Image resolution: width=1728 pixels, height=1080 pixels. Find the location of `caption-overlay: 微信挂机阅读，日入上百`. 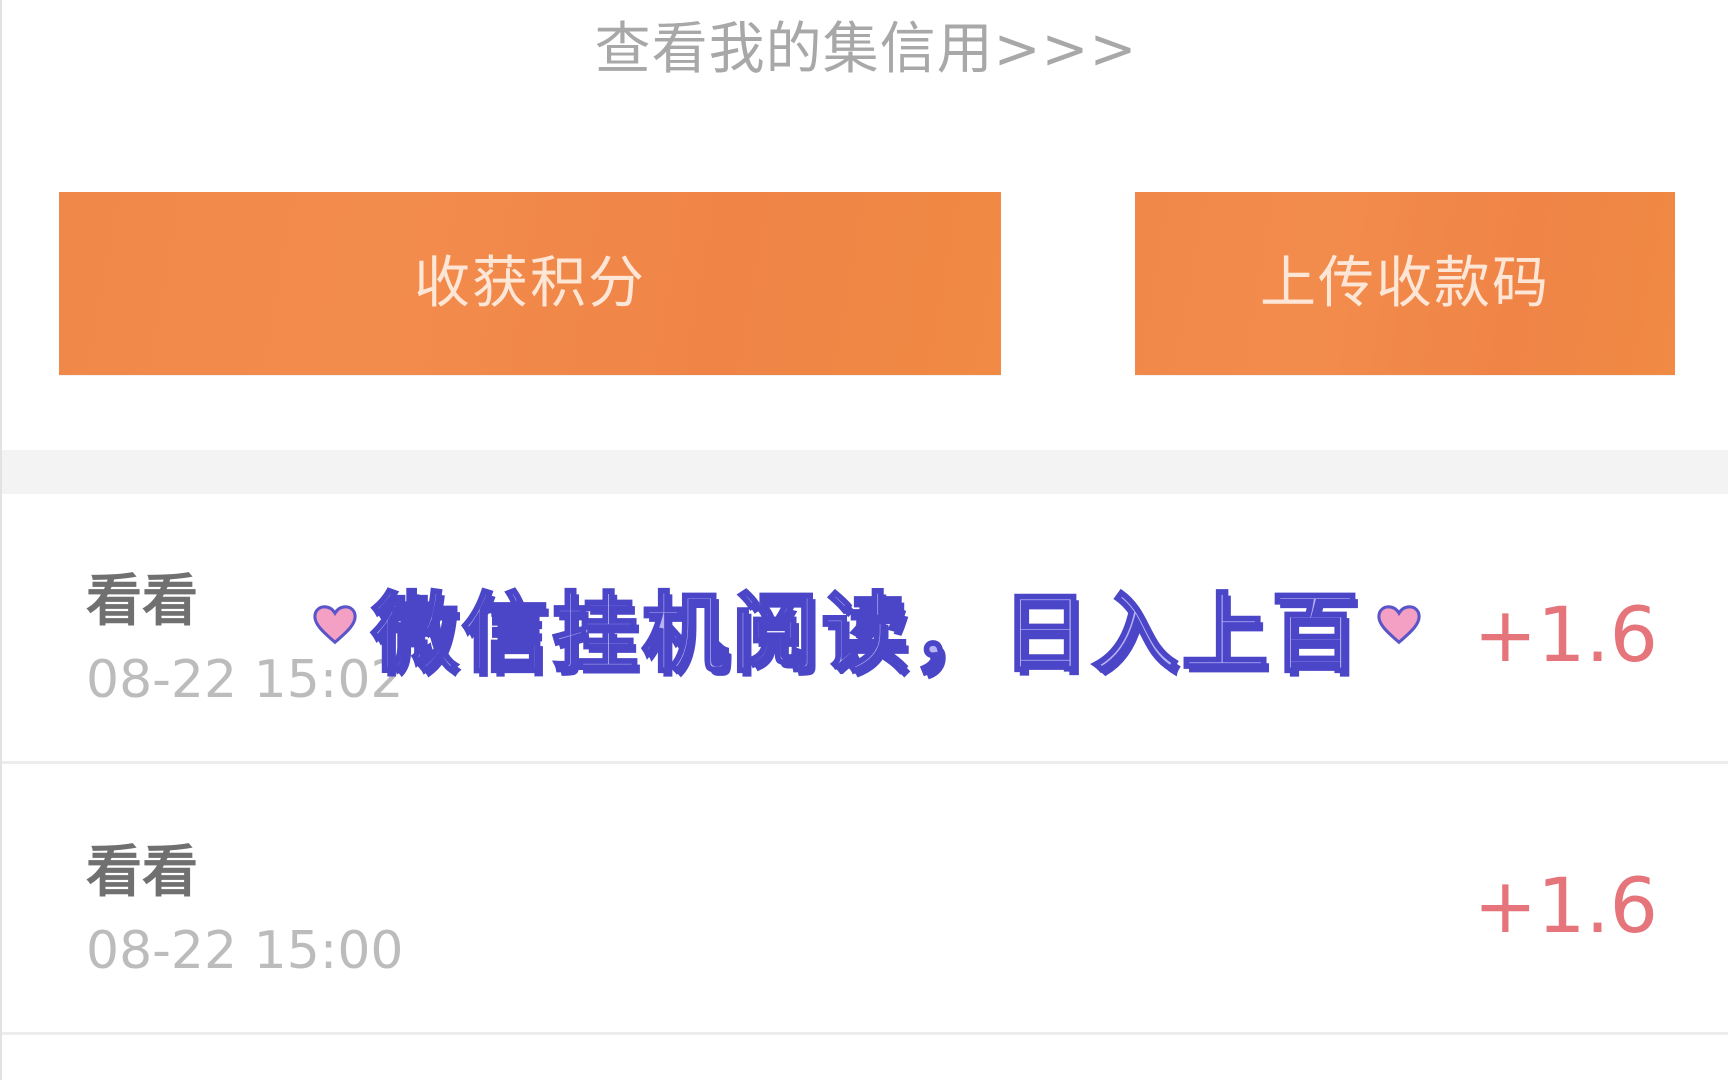

caption-overlay: 微信挂机阅读，日入上百 is located at coordinates (867, 627).